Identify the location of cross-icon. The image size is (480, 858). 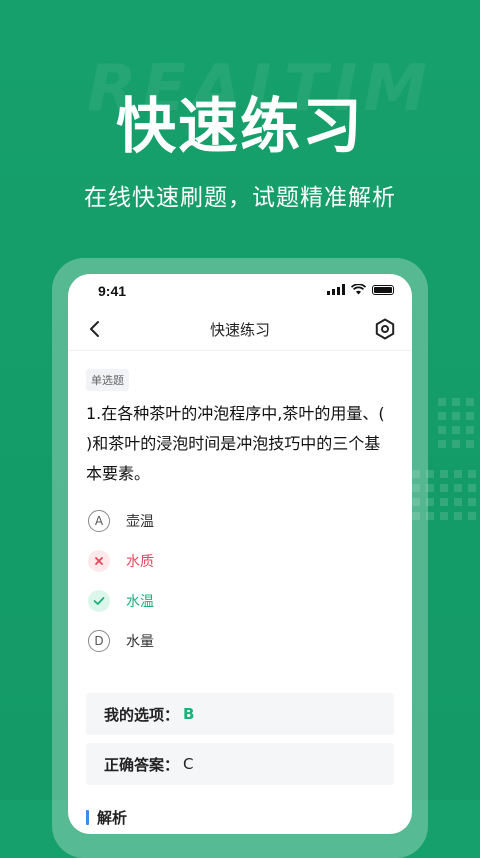
(99, 561).